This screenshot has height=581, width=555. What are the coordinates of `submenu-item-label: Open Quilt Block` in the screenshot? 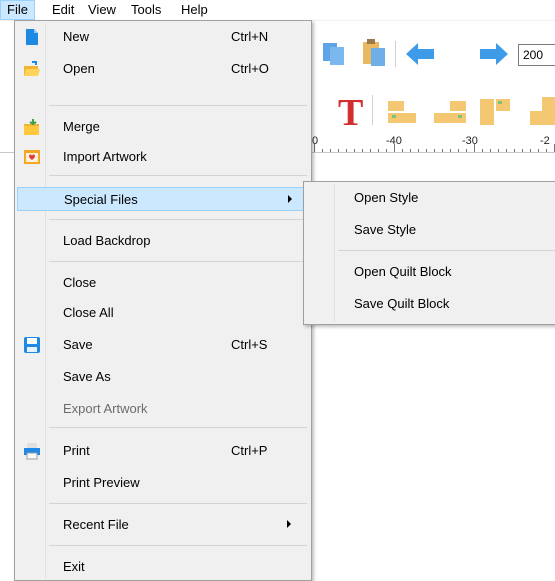 It's located at (403, 271).